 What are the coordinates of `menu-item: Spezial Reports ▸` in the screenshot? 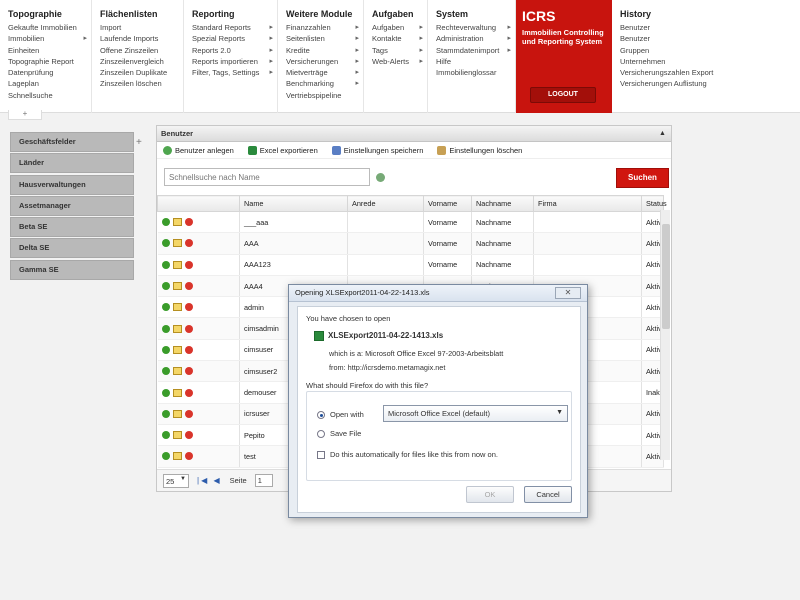 It's located at (232, 38).